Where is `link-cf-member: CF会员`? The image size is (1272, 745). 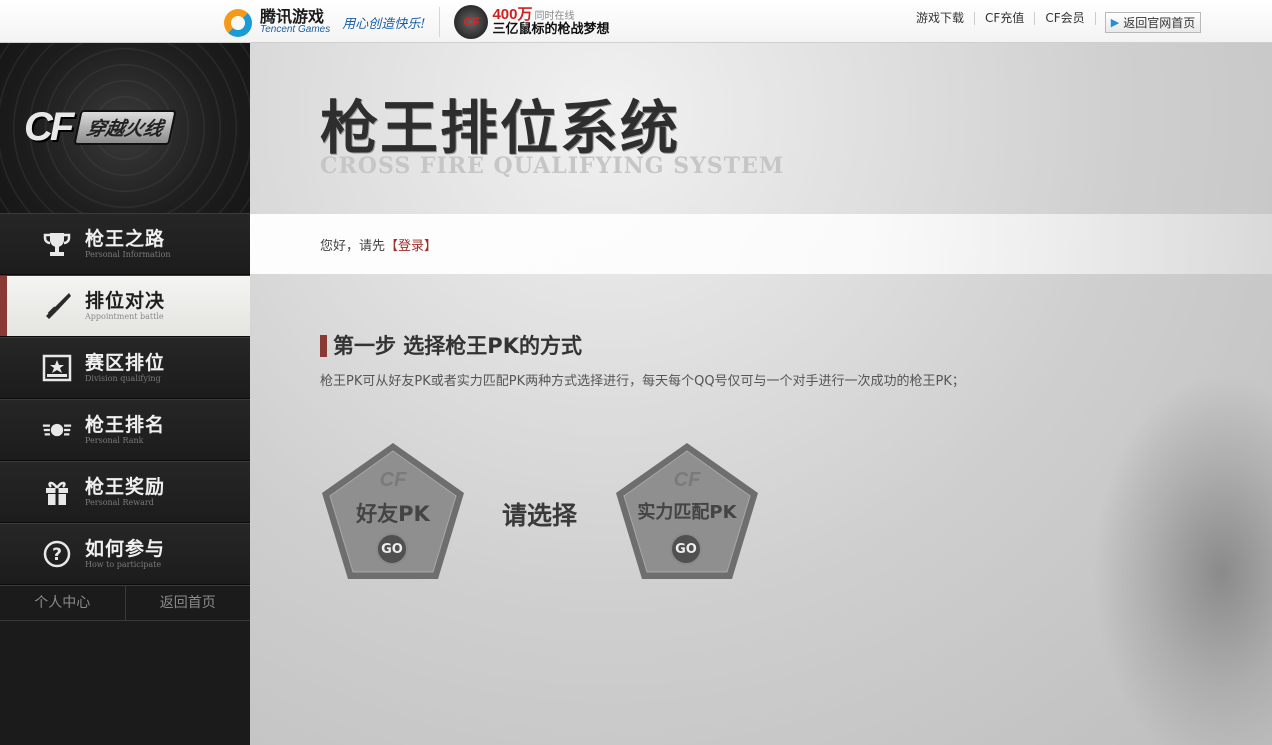
link-cf-member: CF会员 is located at coordinates (1065, 18).